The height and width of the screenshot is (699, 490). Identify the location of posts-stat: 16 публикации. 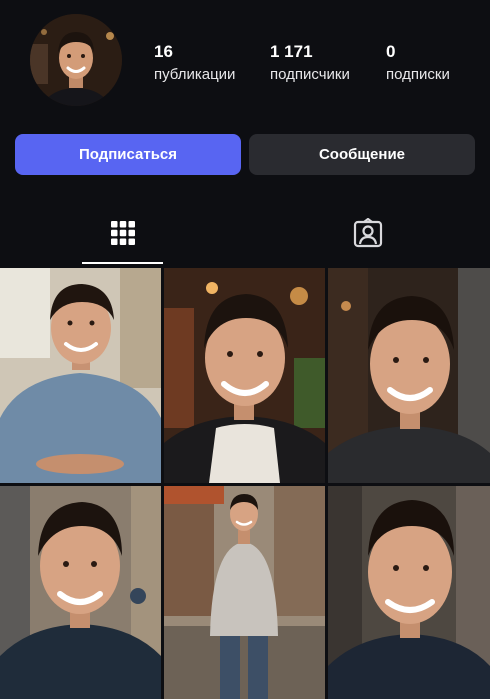
(194, 63).